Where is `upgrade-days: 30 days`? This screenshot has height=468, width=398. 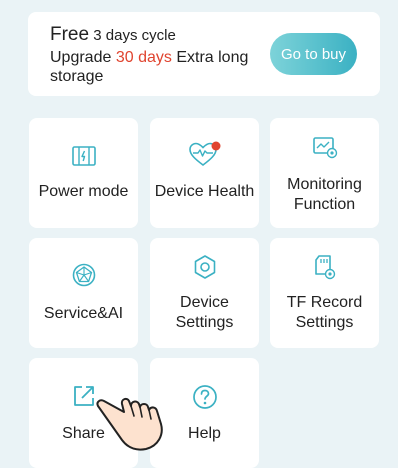
upgrade-days: 30 days is located at coordinates (143, 57).